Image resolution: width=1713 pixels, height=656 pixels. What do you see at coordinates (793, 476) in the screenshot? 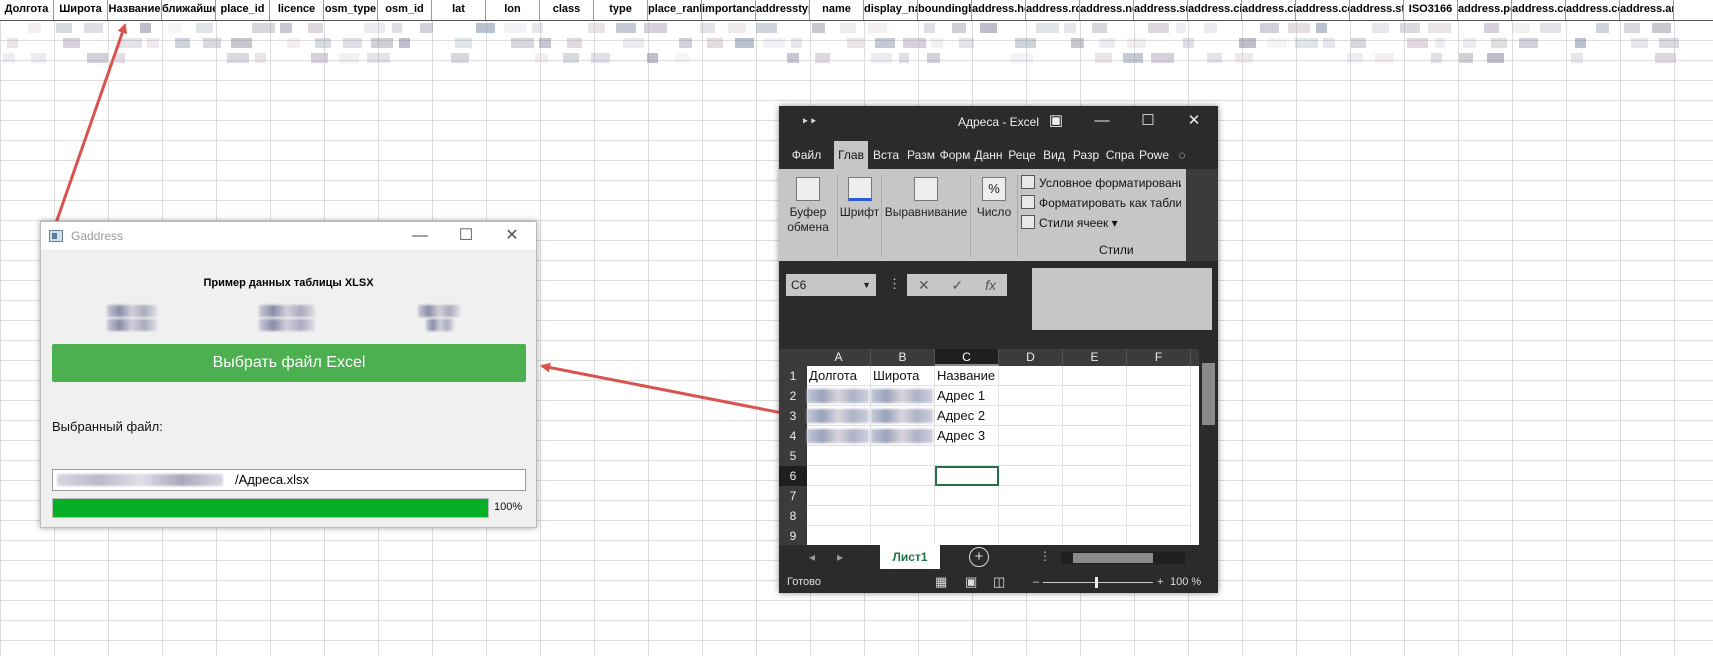
I see `row-header: 6` at bounding box center [793, 476].